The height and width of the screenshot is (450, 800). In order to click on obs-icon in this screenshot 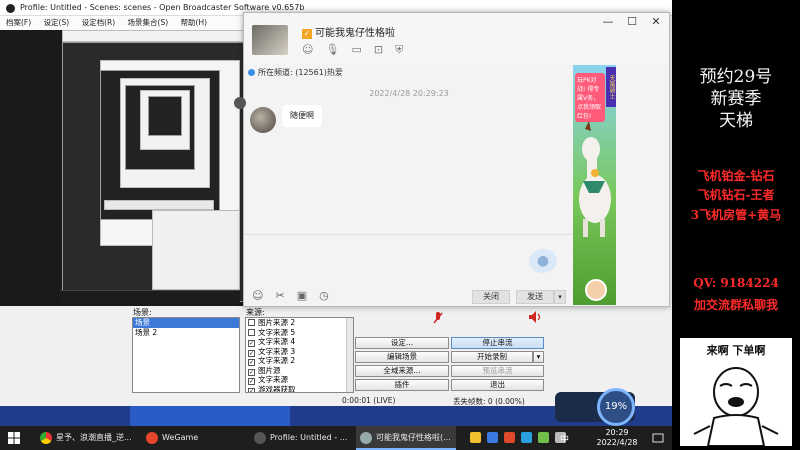, I will do `click(260, 438)`.